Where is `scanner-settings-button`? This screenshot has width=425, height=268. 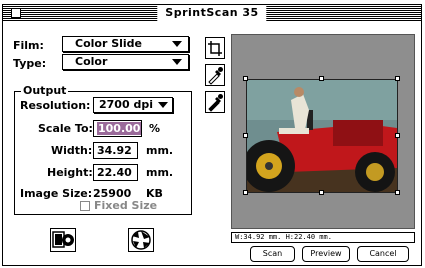
scanner-settings-button is located at coordinates (63, 240).